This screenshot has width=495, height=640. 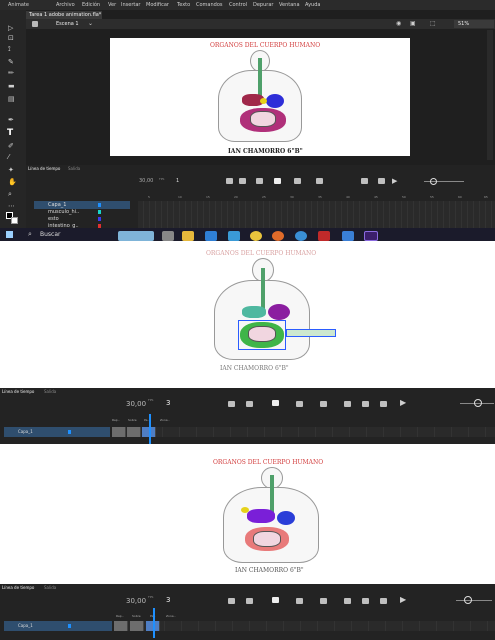 I want to click on paint-bucket-icon: ✐, so click(x=11, y=146).